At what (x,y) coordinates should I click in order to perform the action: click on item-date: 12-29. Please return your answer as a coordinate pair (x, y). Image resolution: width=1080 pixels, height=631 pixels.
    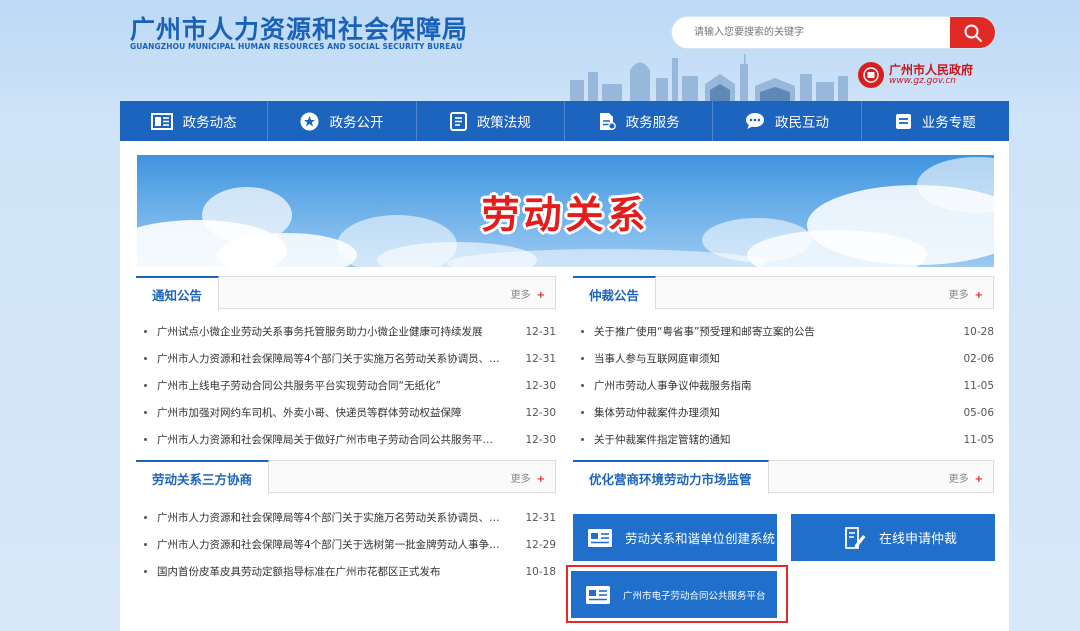
    Looking at the image, I should click on (540, 544).